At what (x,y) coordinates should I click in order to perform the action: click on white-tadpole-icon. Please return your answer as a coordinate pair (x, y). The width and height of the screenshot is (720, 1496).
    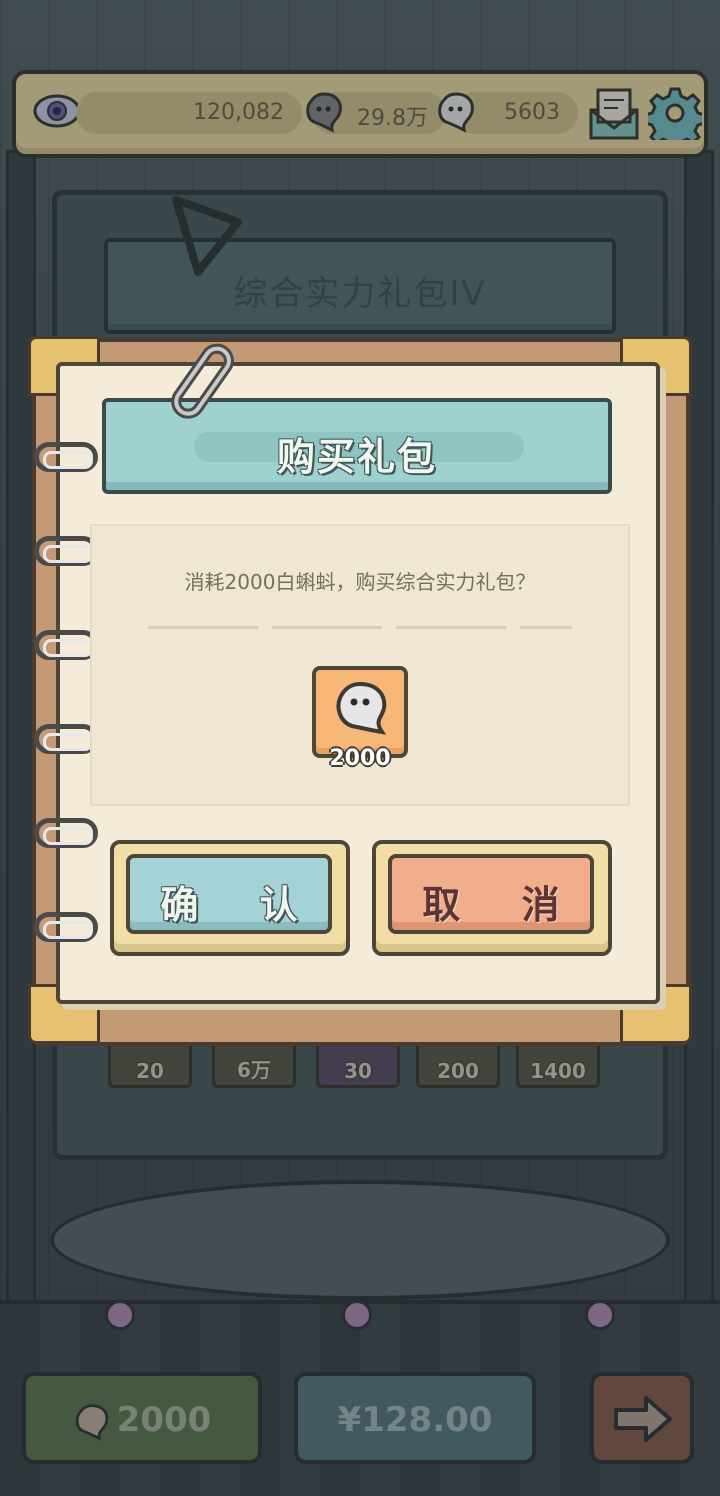
    Looking at the image, I should click on (361, 708).